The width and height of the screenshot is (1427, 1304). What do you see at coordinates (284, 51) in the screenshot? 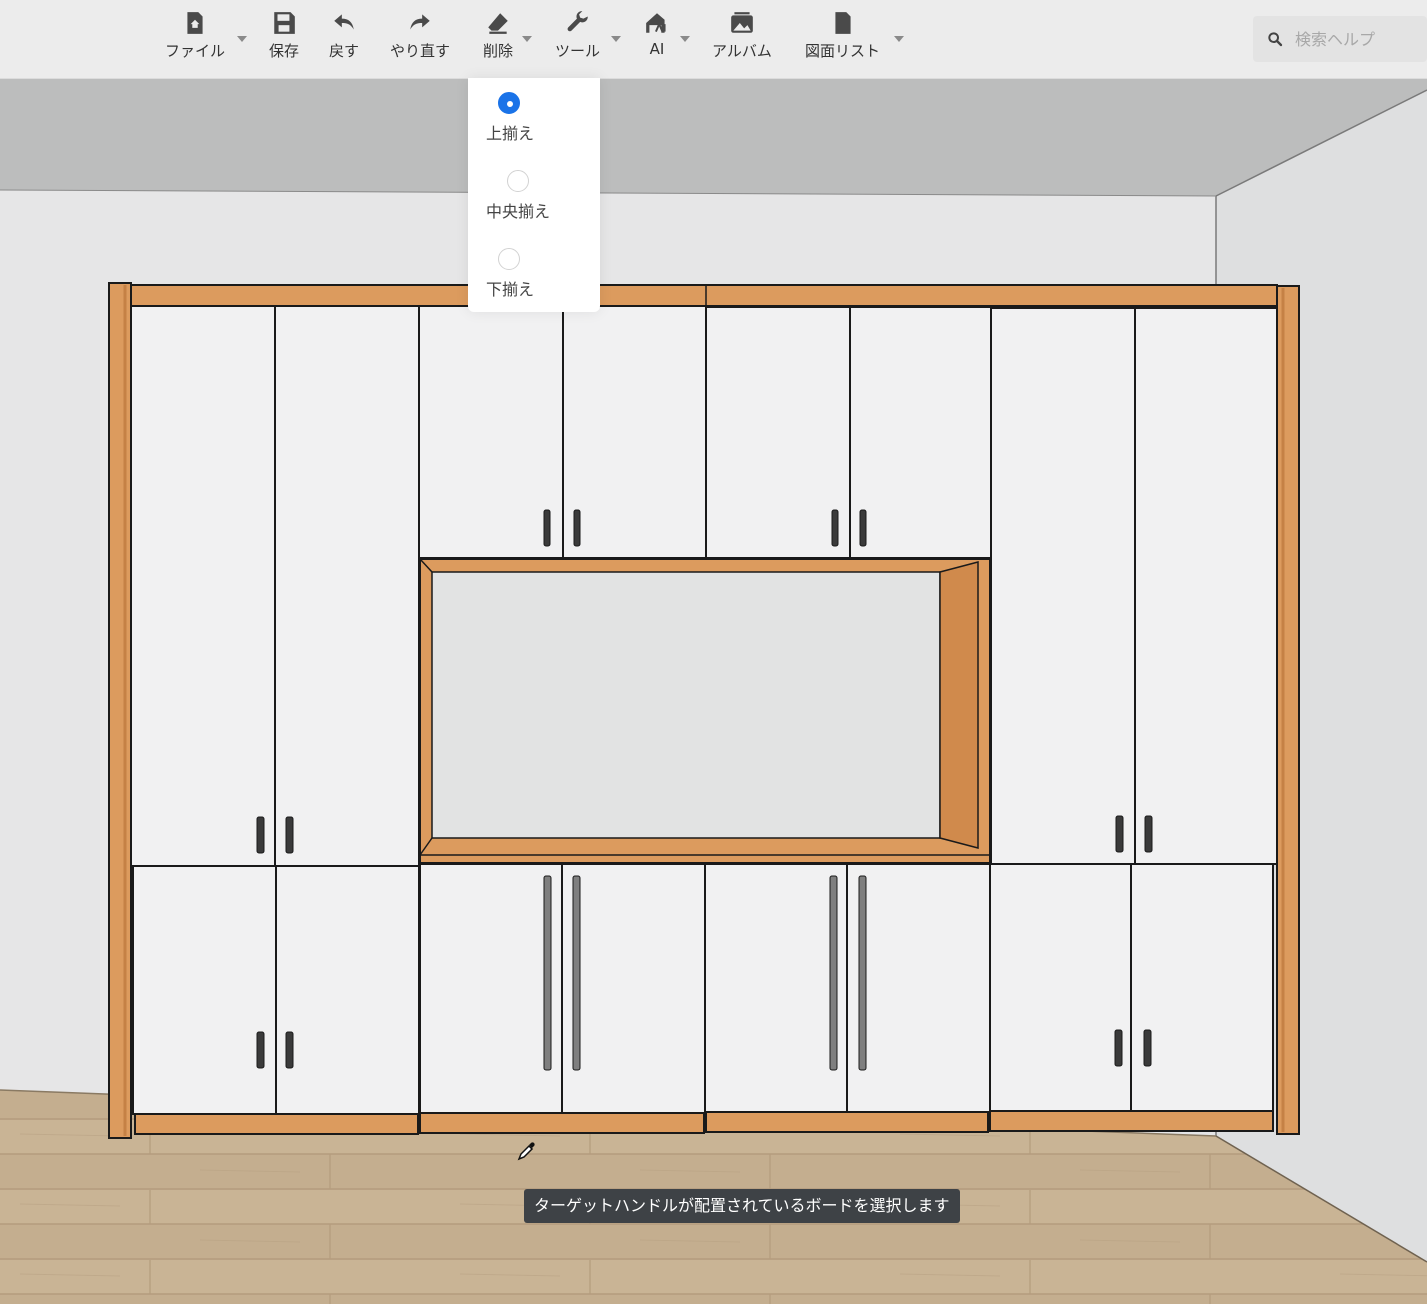
I see `save-label: 保存` at bounding box center [284, 51].